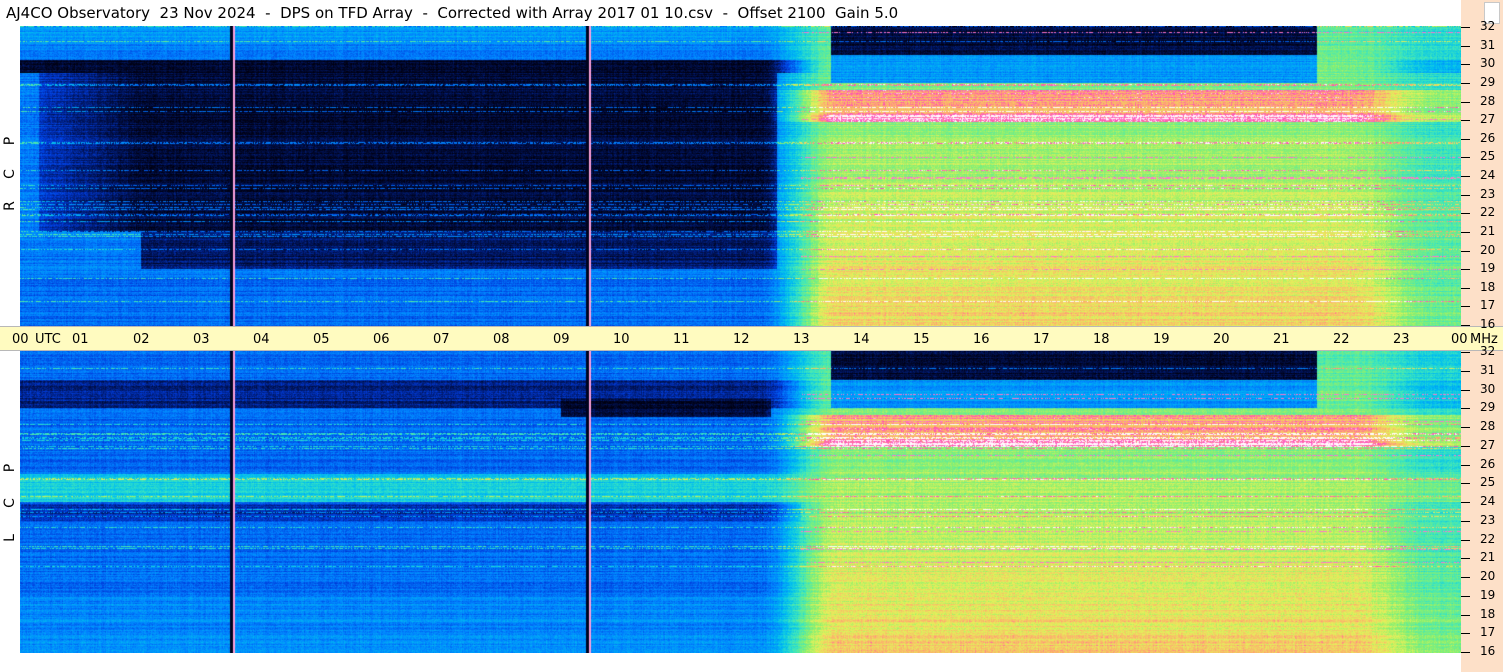  I want to click on rcp-letter-r: R, so click(10, 206).